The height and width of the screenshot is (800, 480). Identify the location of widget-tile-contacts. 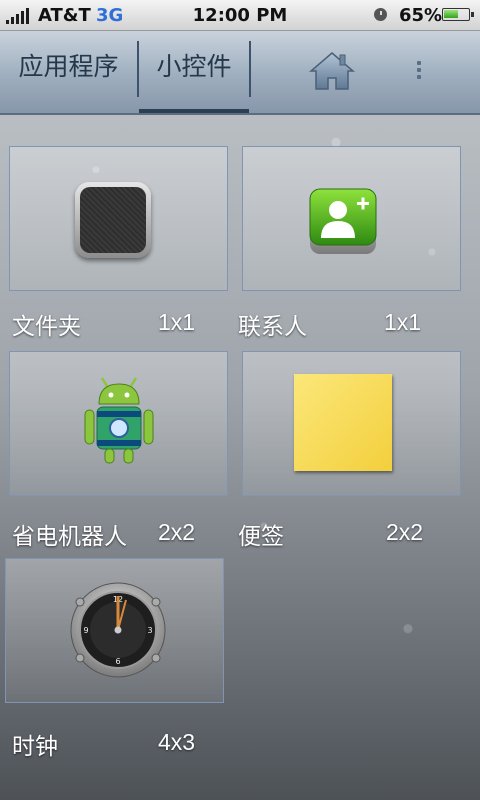
(351, 218).